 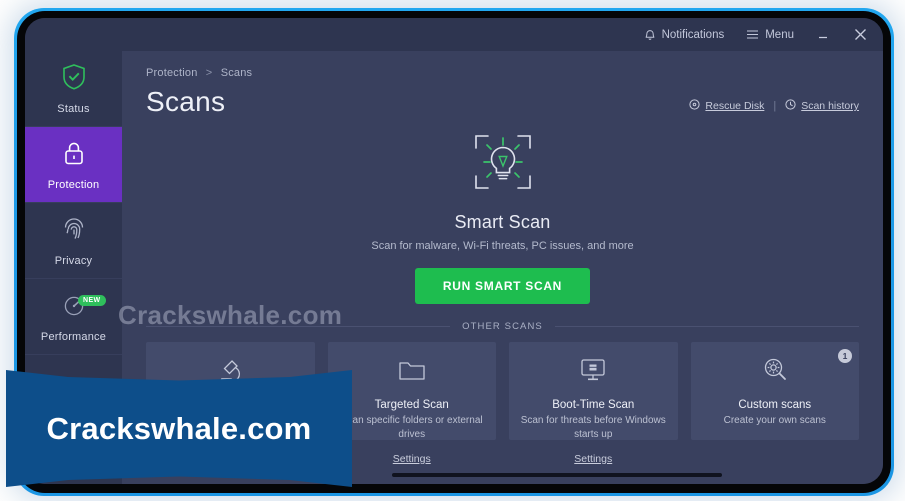 I want to click on settings-cell-targeted: Settings, so click(x=412, y=458).